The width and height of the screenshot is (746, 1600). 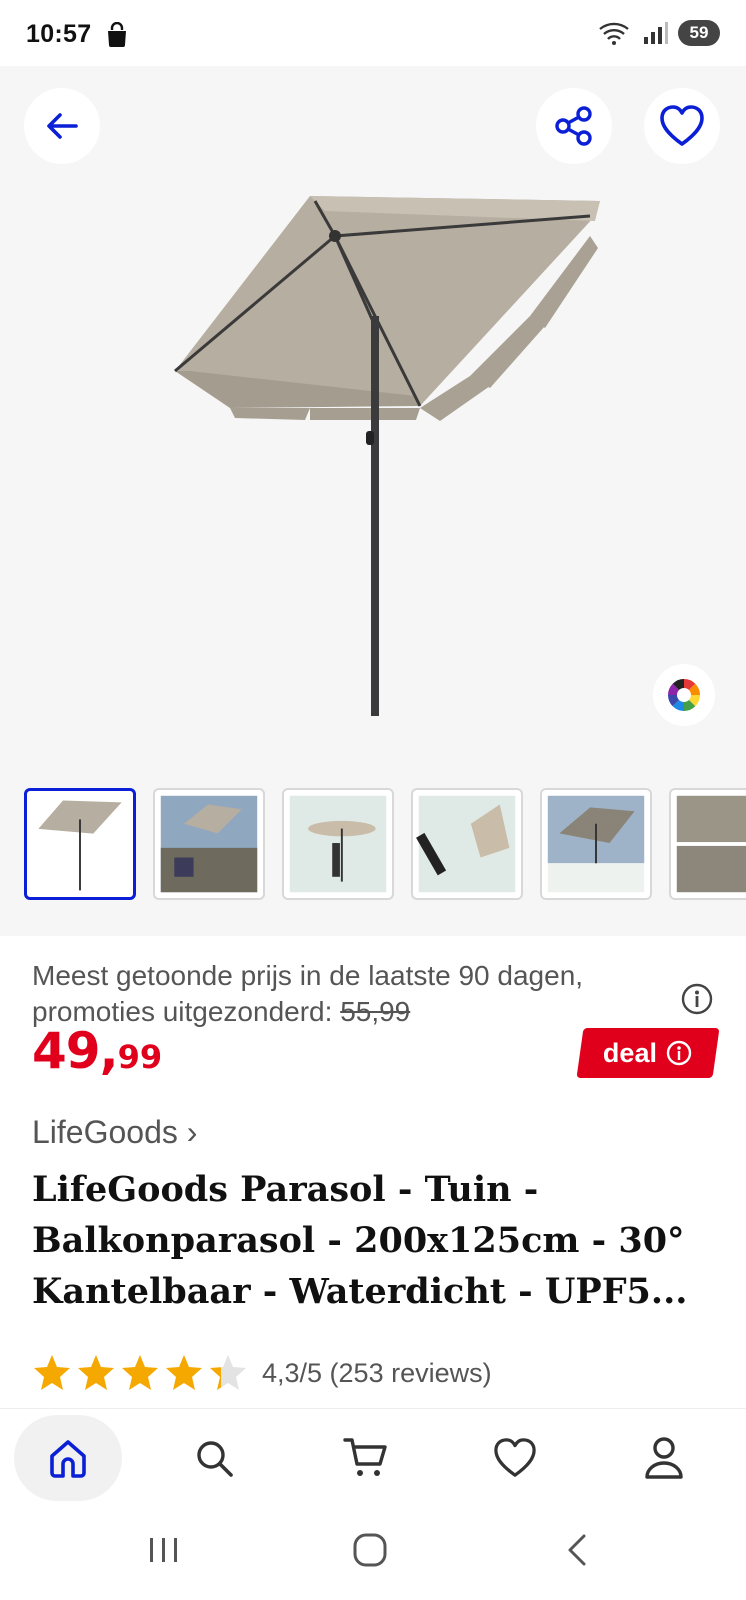 I want to click on wifi-icon, so click(x=614, y=33).